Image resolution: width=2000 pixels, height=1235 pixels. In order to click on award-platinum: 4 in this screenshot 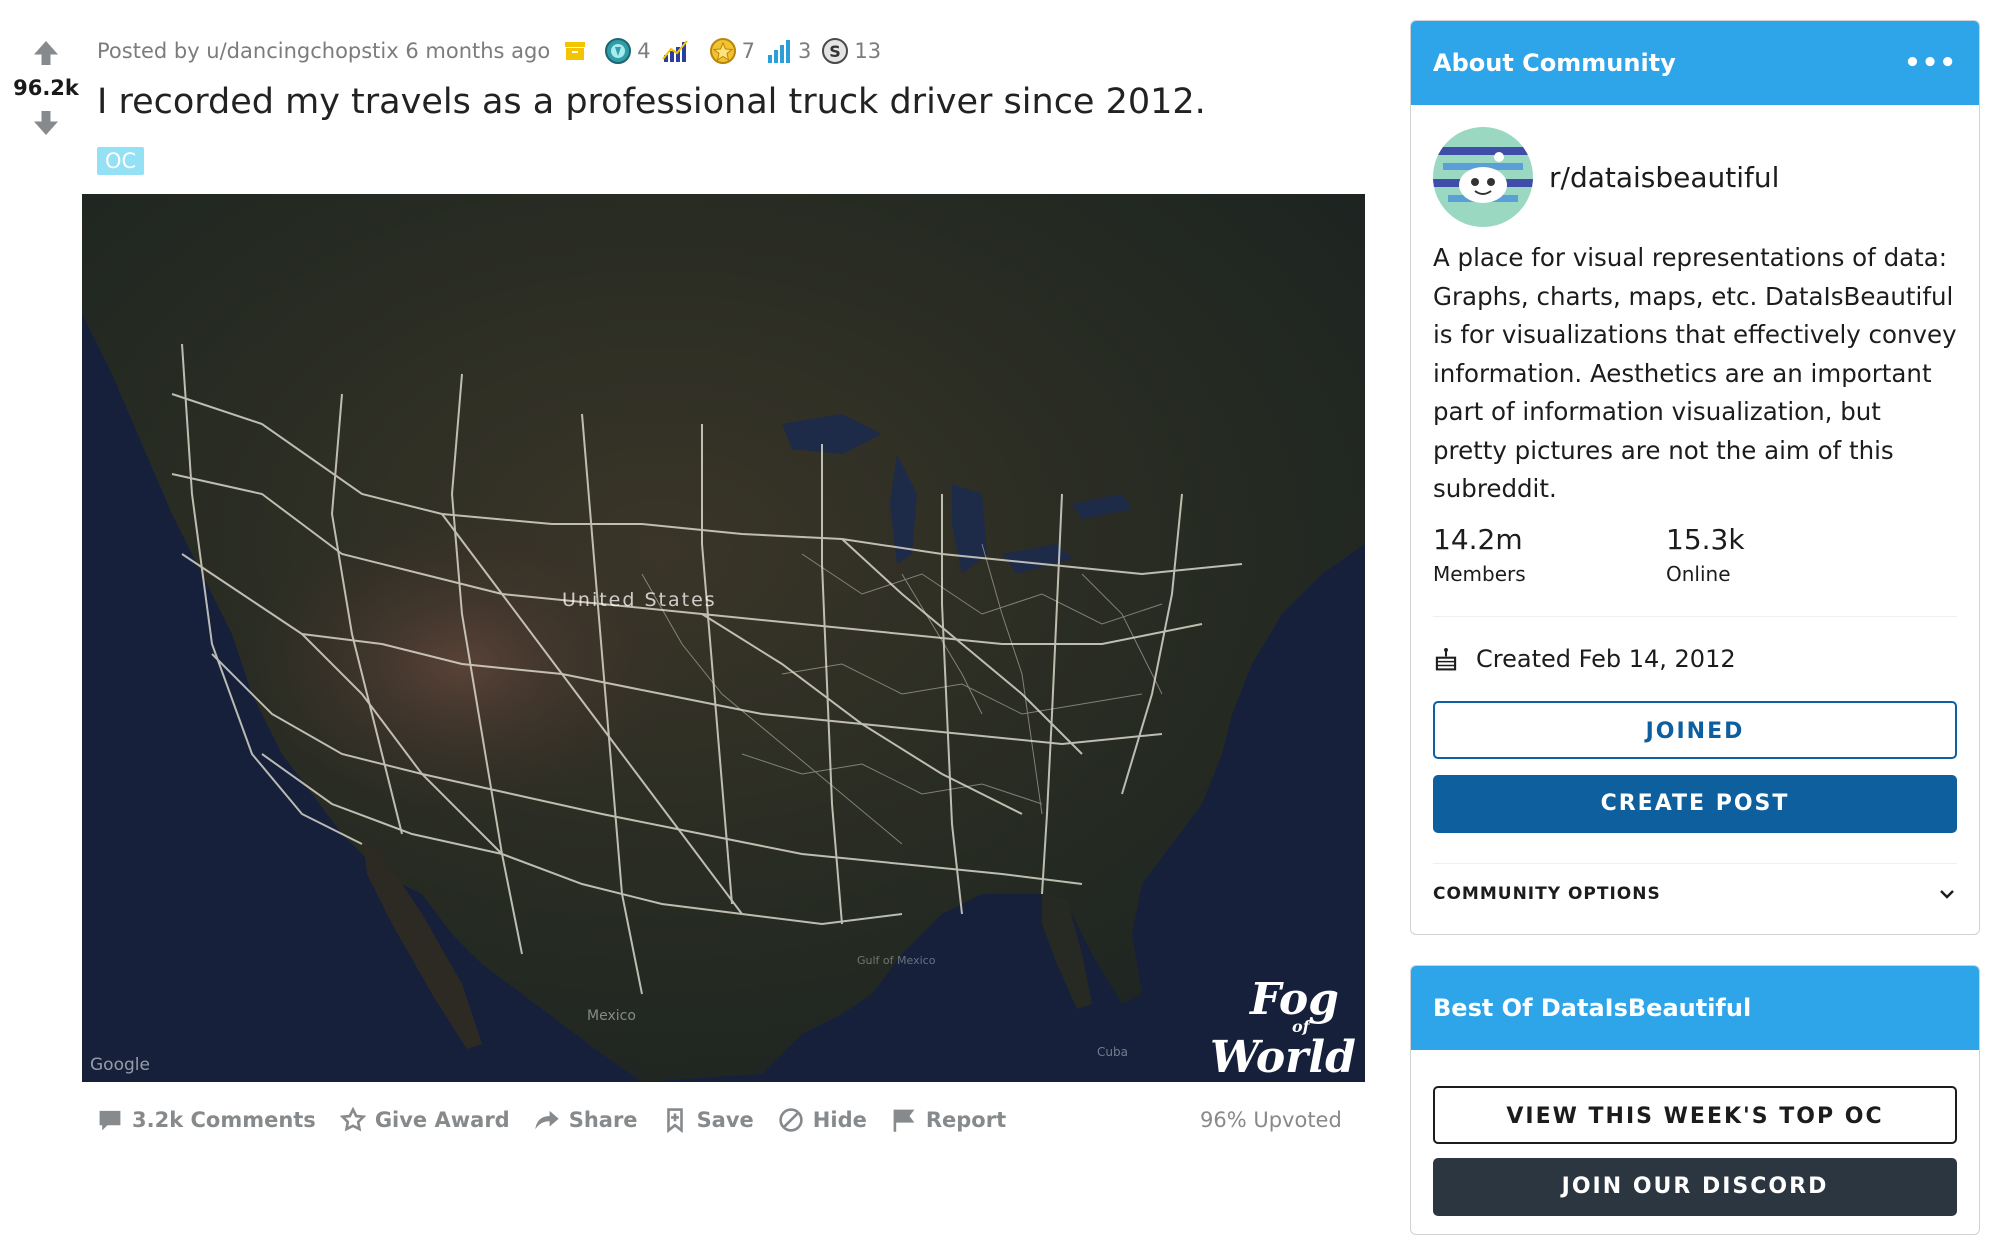, I will do `click(627, 51)`.